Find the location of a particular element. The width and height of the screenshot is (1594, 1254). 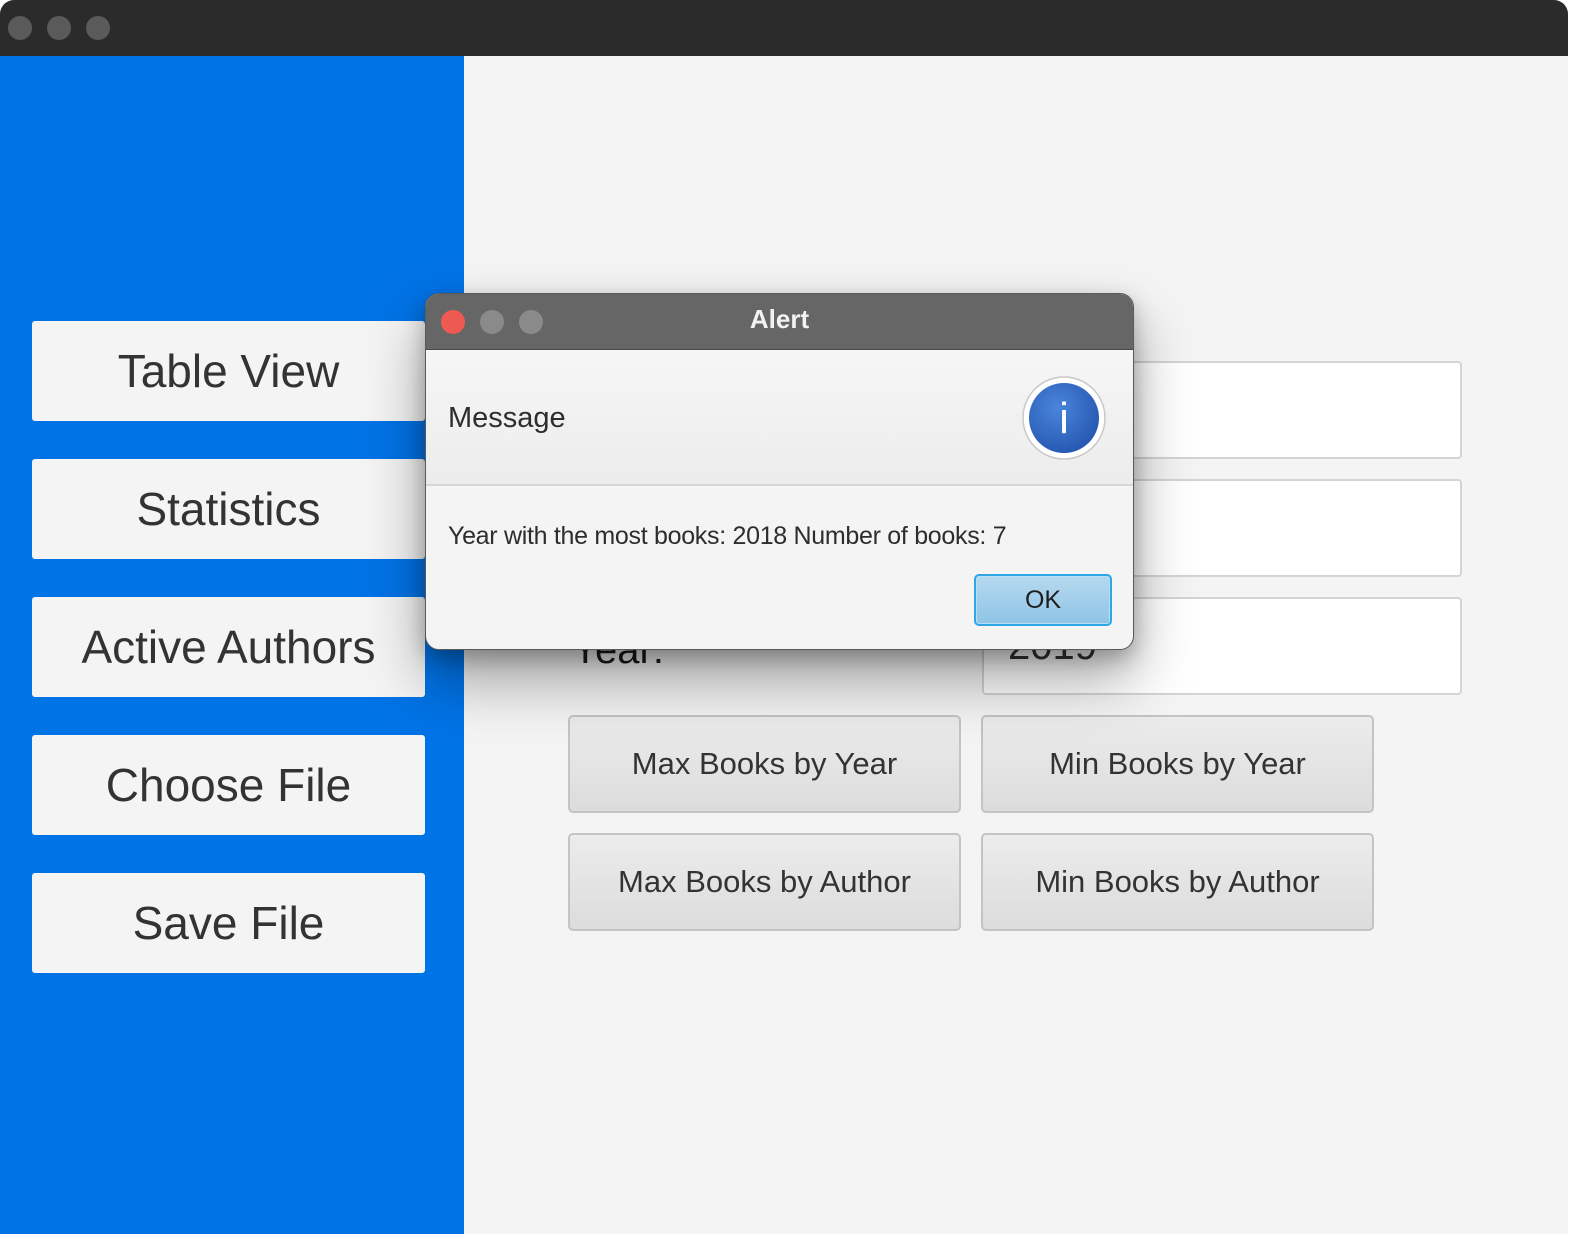

alert-title: Alert is located at coordinates (779, 319).